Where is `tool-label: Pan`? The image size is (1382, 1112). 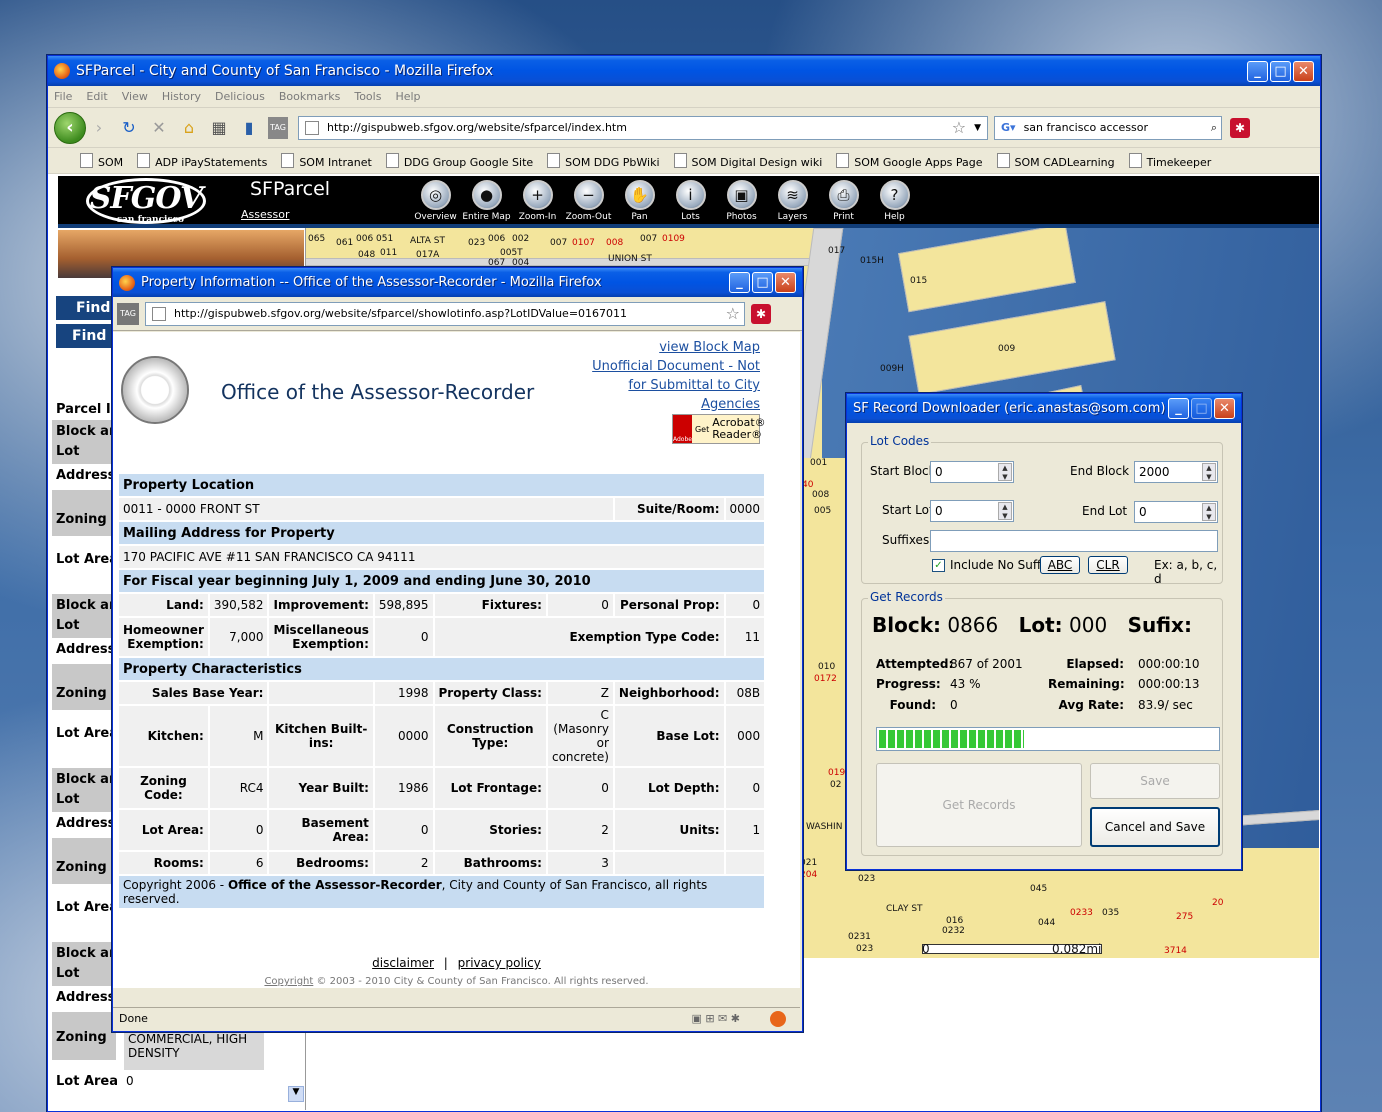
tool-label: Pan is located at coordinates (639, 217).